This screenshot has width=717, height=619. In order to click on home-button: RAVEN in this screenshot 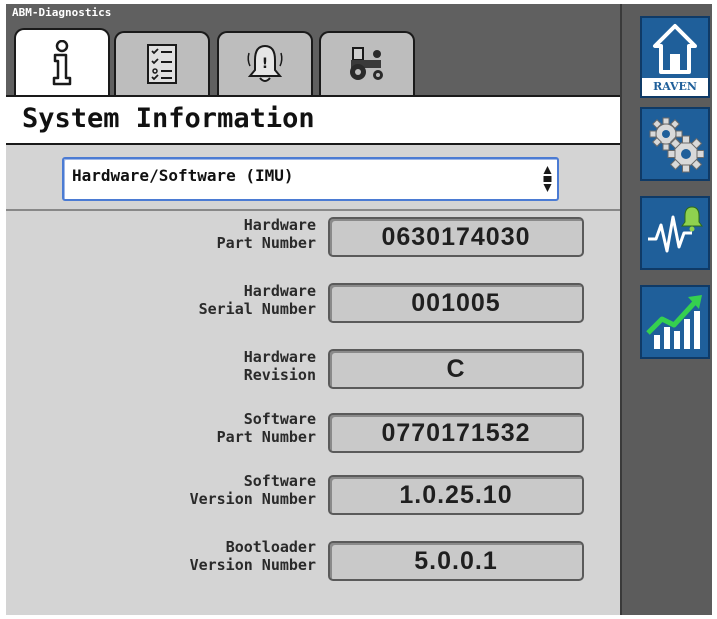, I will do `click(675, 57)`.